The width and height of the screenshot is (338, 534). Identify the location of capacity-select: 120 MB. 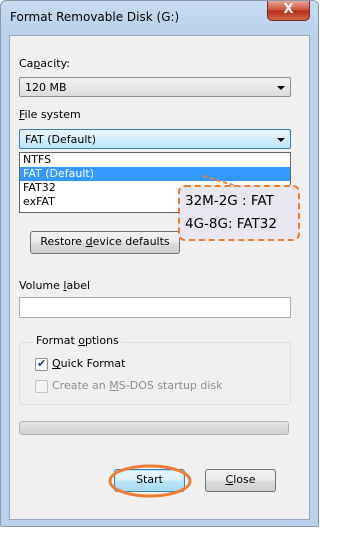
(155, 87).